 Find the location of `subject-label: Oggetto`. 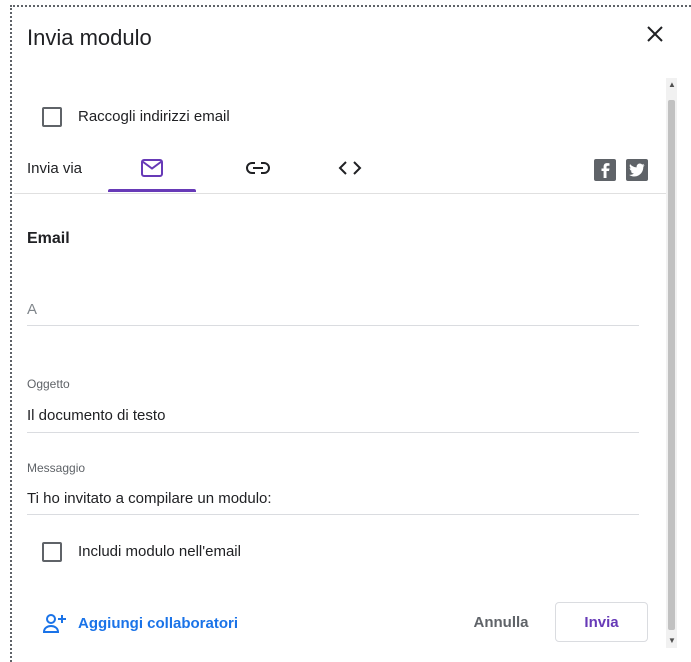

subject-label: Oggetto is located at coordinates (48, 384).